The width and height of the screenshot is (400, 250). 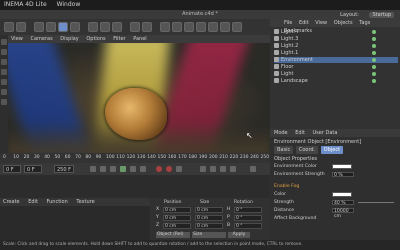 What do you see at coordinates (307, 150) in the screenshot?
I see `tab-coord: Coord.` at bounding box center [307, 150].